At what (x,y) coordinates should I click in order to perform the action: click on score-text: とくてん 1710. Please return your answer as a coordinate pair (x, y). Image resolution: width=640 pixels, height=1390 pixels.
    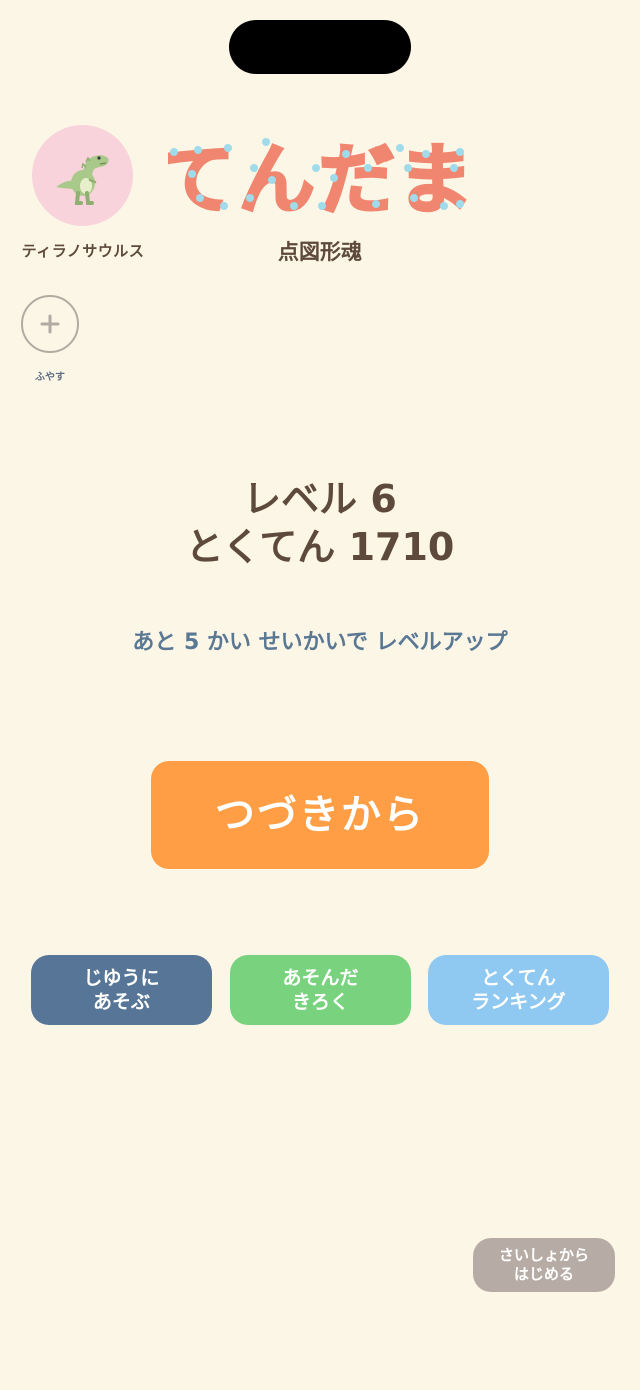
    Looking at the image, I should click on (320, 547).